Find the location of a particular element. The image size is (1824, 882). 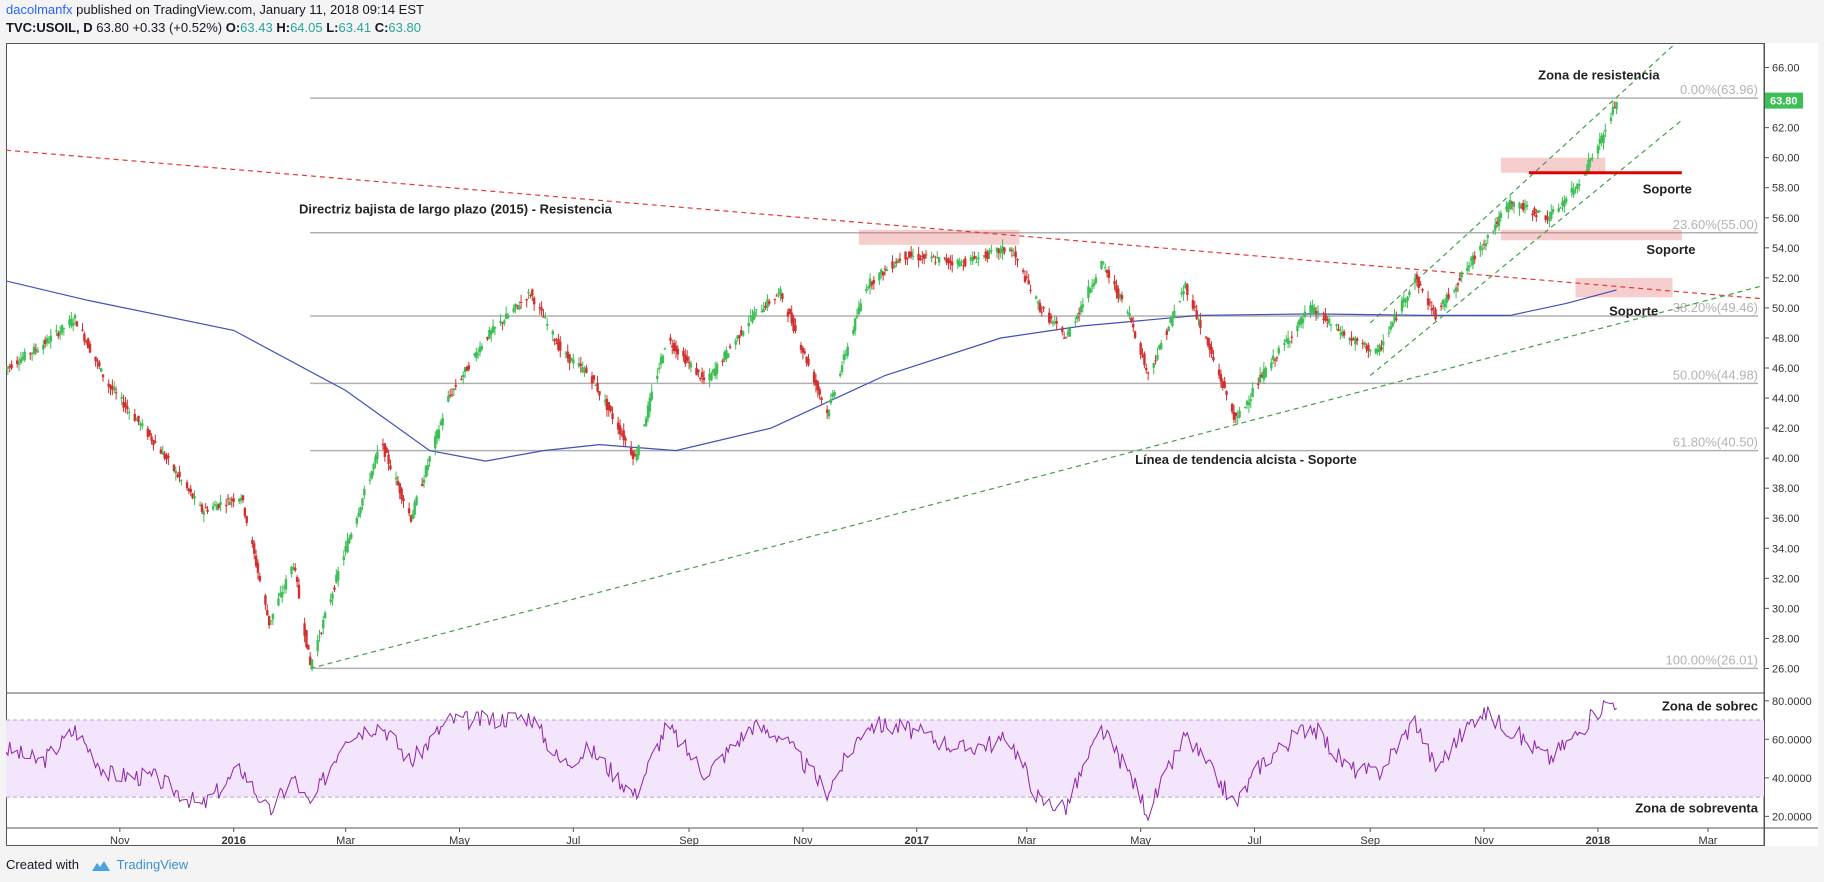

x-tick-label: 2018 is located at coordinates (1598, 840).